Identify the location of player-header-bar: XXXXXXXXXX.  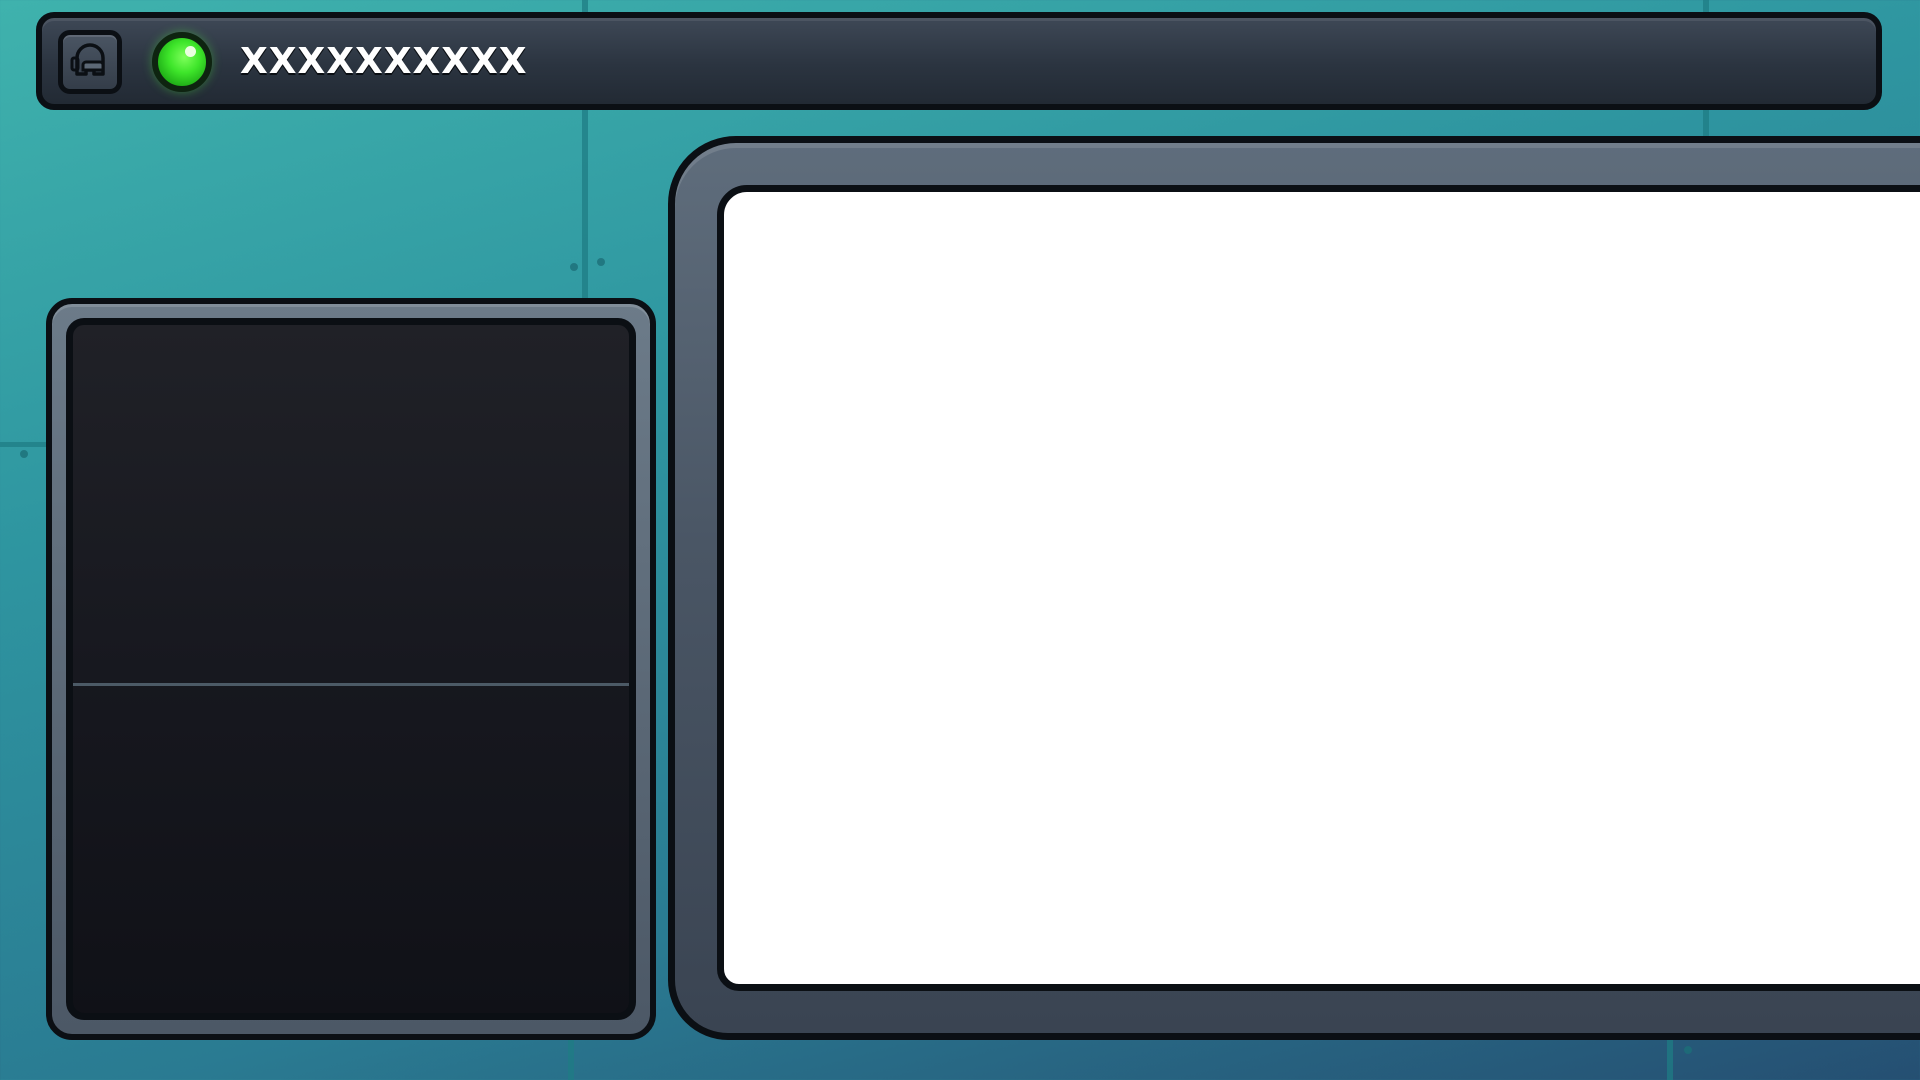
(959, 61).